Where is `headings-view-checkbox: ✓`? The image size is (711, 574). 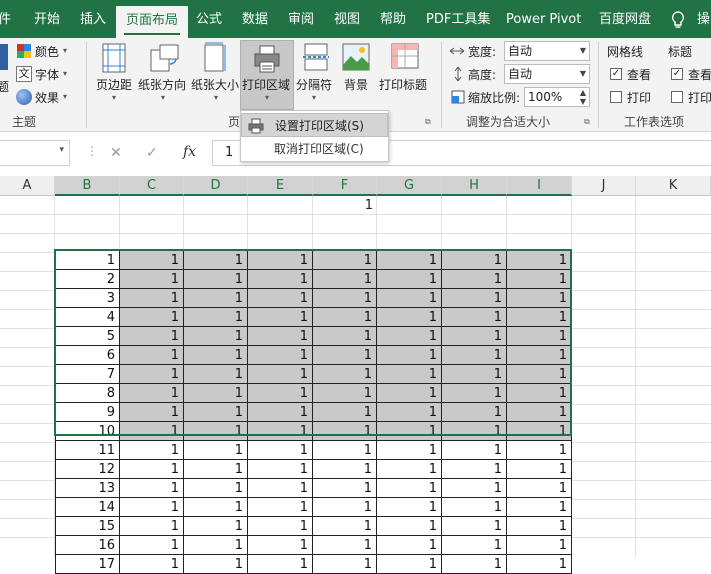 headings-view-checkbox: ✓ is located at coordinates (677, 74).